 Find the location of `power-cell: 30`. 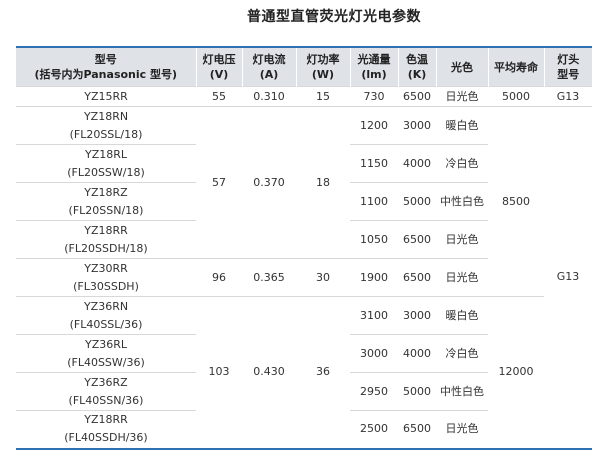

power-cell: 30 is located at coordinates (323, 277).